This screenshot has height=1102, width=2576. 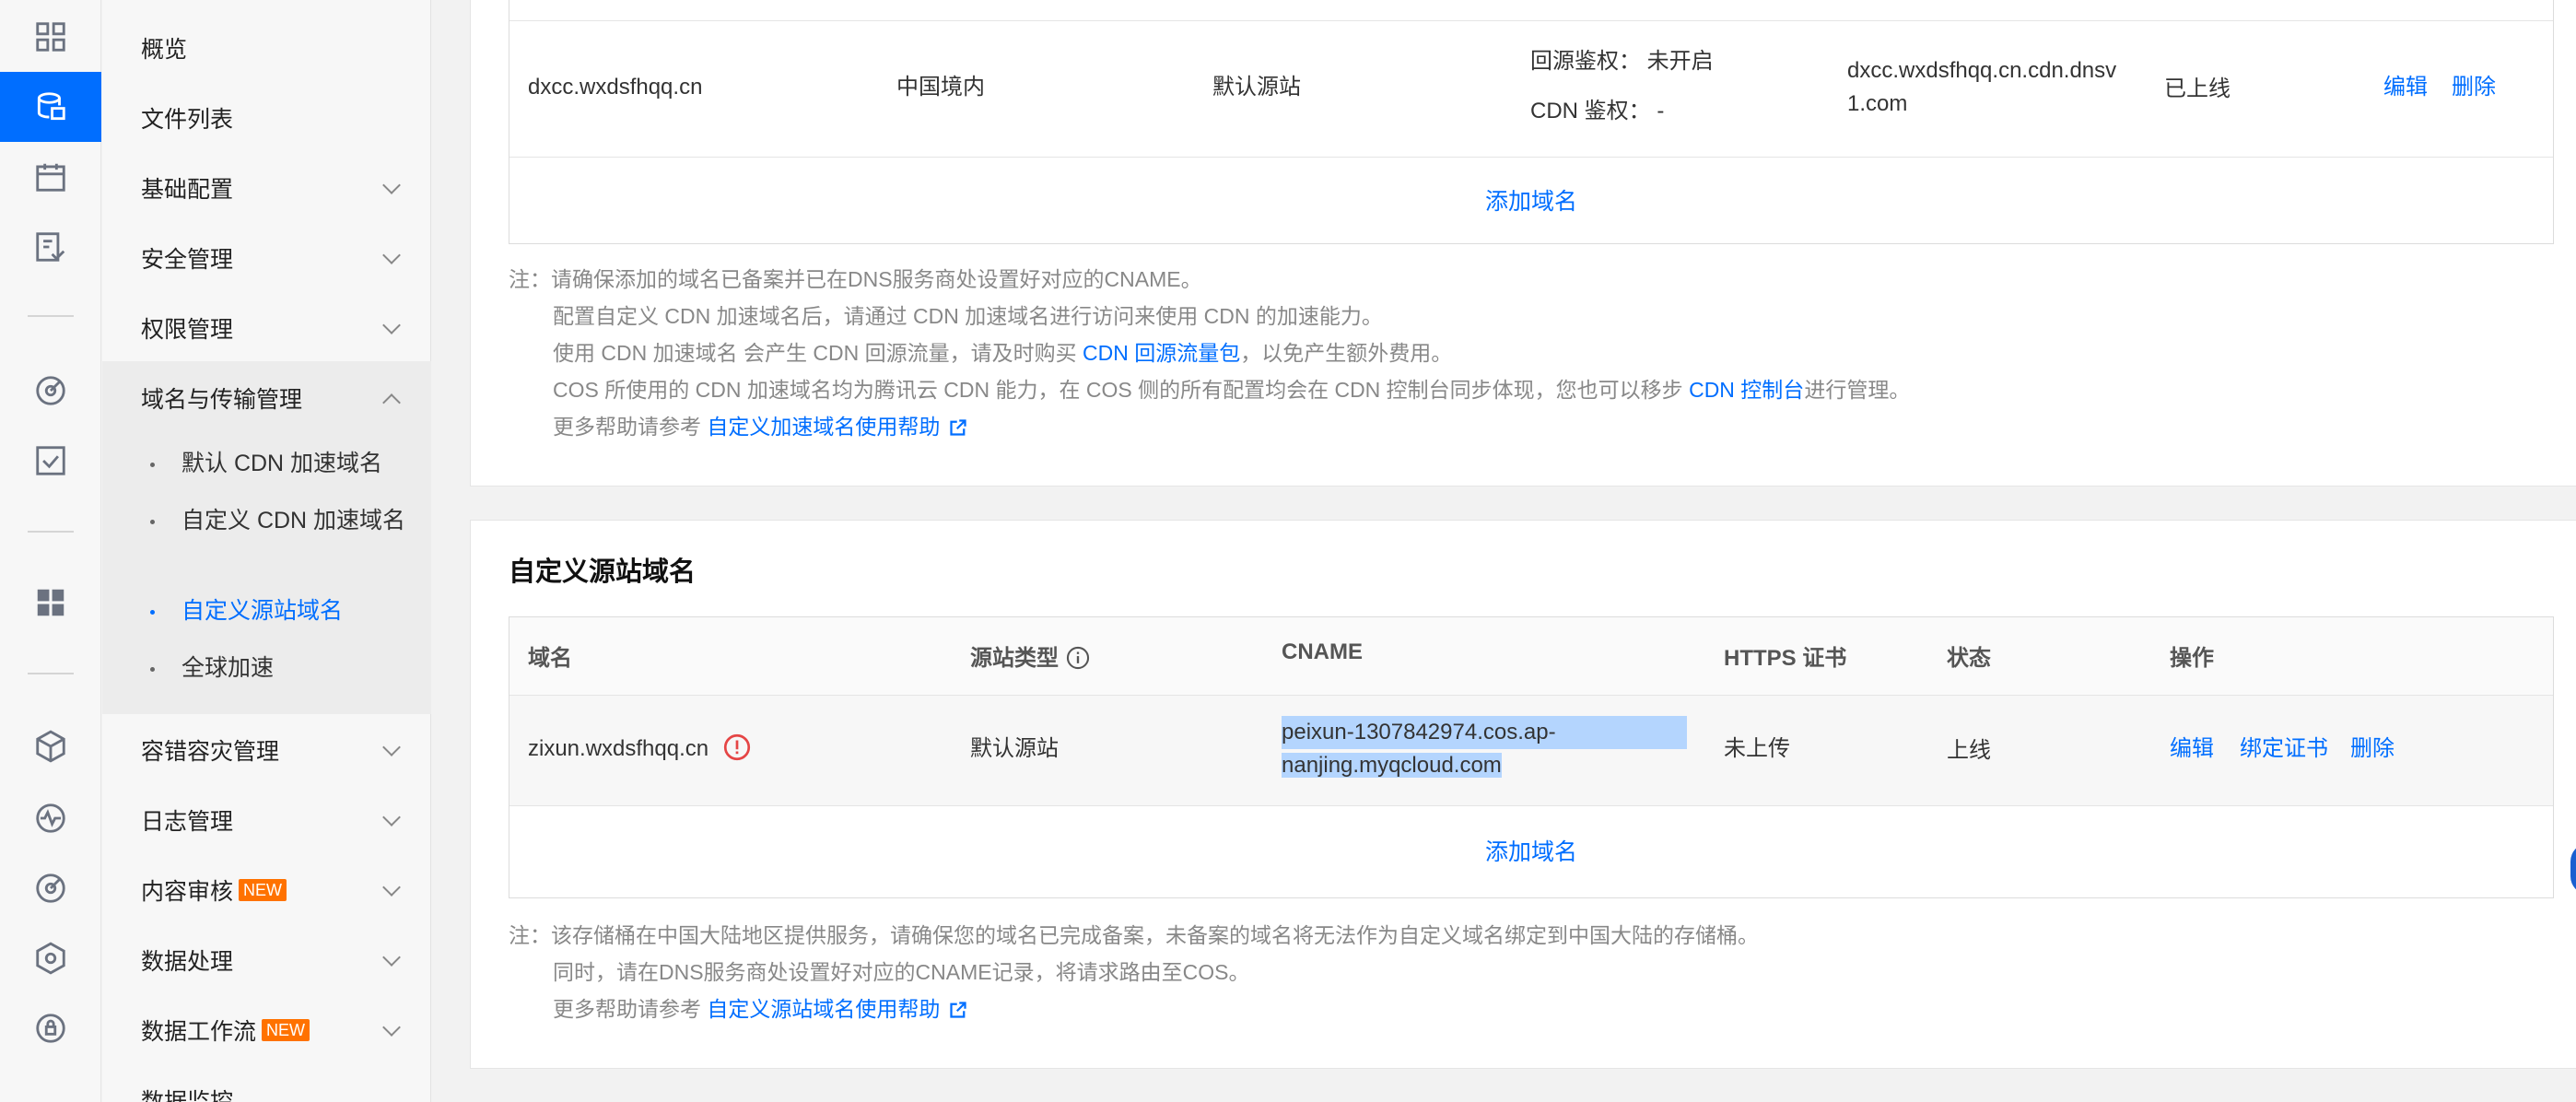 I want to click on cname-line: 1.com, so click(x=1877, y=103).